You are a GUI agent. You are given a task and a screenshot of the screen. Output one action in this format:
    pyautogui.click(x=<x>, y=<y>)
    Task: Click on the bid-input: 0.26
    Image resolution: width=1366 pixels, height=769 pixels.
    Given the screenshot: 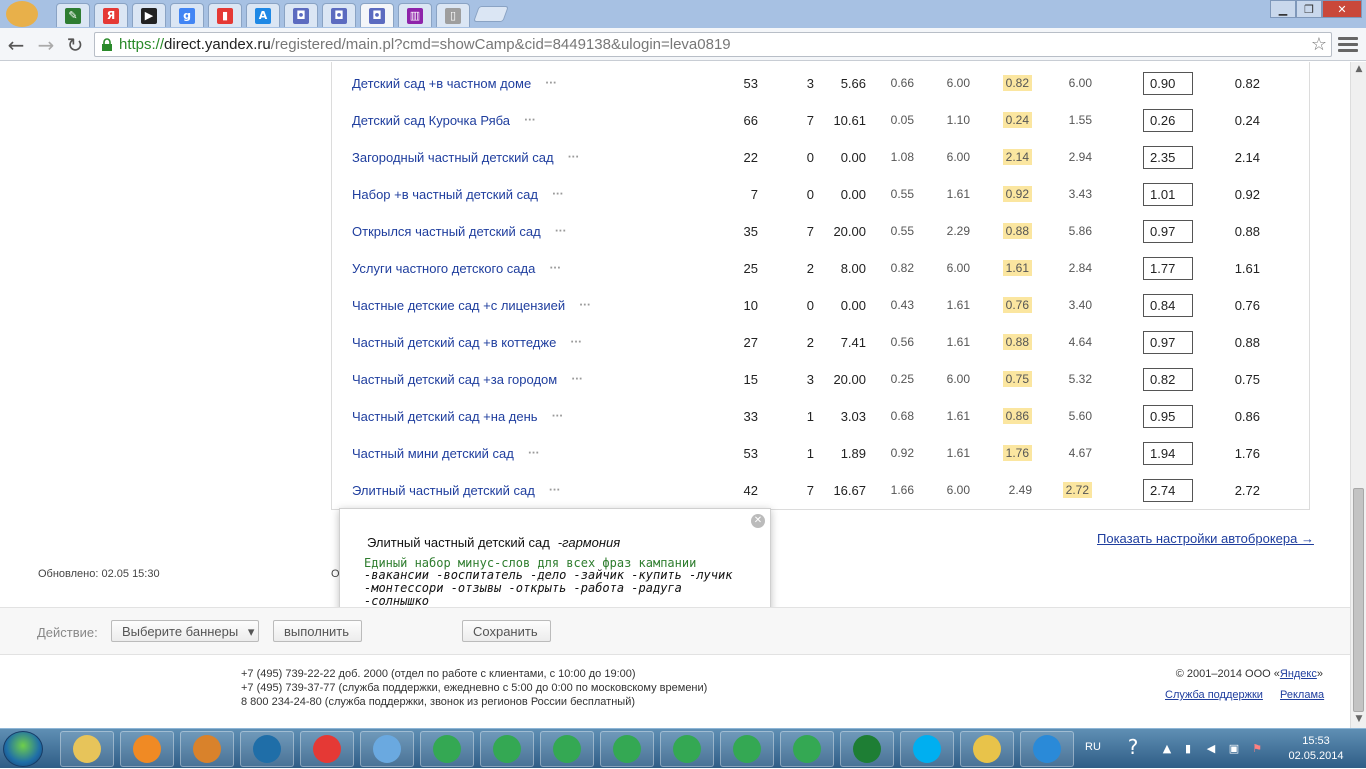 What is the action you would take?
    pyautogui.click(x=1168, y=120)
    